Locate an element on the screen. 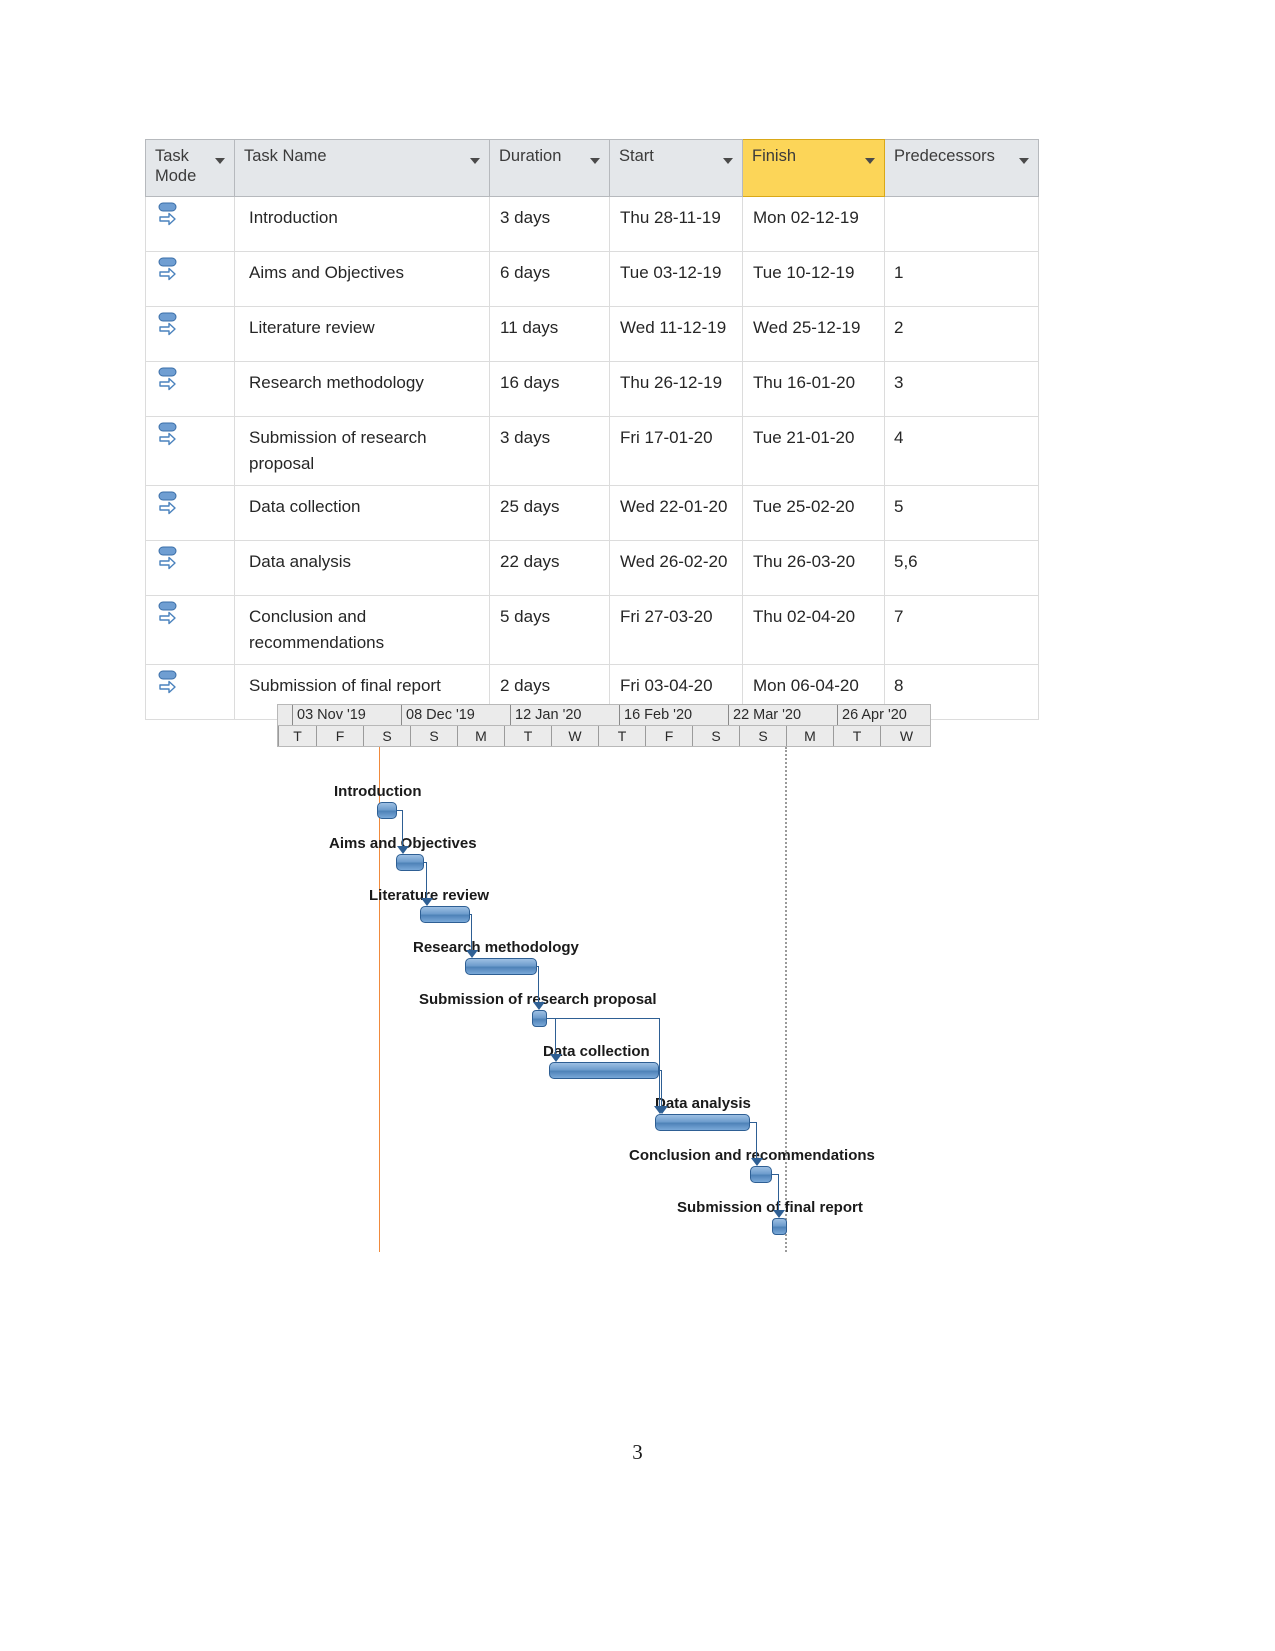 The height and width of the screenshot is (1651, 1275). status-date-line is located at coordinates (786, 999).